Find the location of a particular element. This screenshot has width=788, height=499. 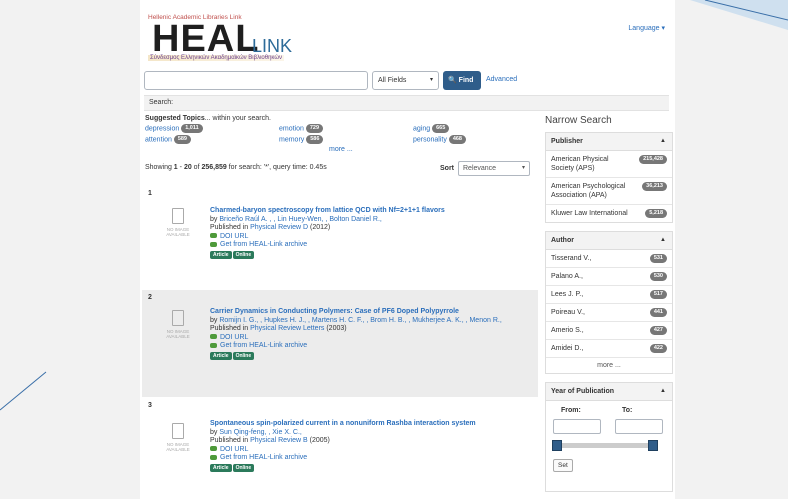

sort-label: Sort is located at coordinates (447, 168).